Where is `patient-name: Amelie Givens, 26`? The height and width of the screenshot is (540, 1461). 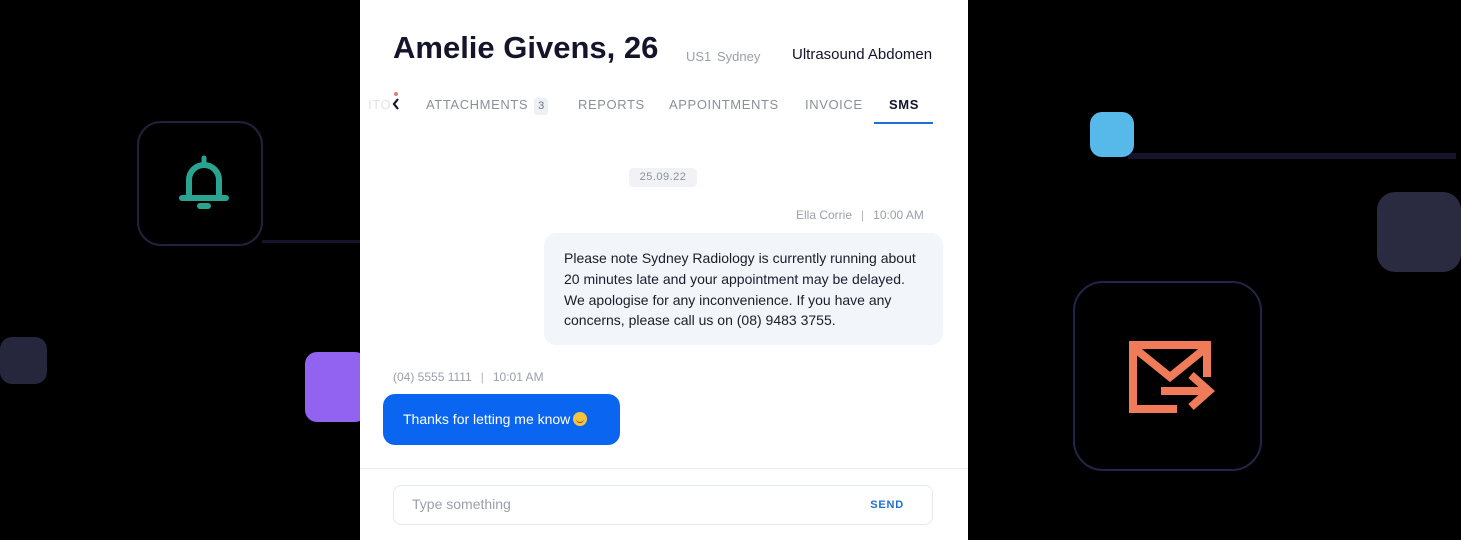 patient-name: Amelie Givens, 26 is located at coordinates (526, 47).